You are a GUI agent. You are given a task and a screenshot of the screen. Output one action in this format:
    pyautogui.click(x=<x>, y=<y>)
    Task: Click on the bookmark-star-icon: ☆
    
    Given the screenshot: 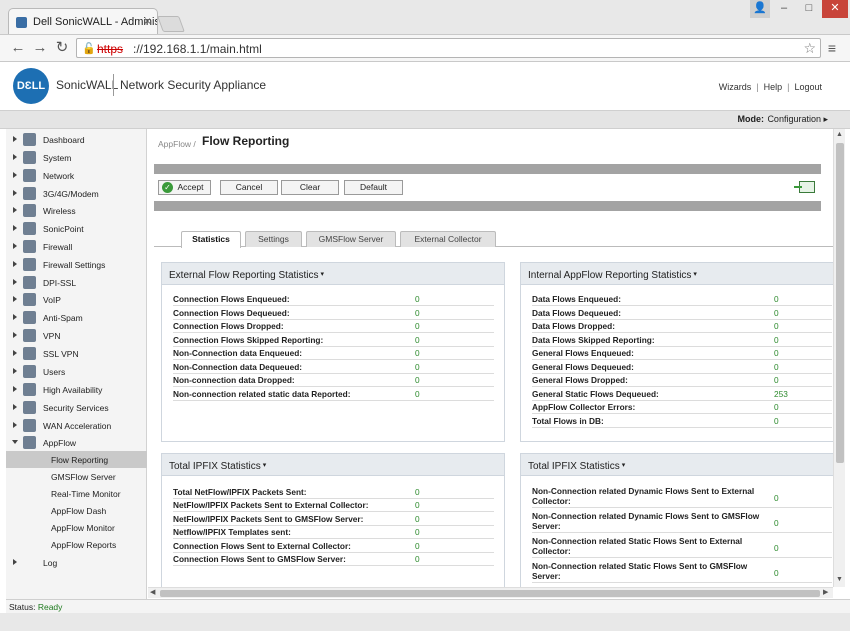 What is the action you would take?
    pyautogui.click(x=809, y=48)
    